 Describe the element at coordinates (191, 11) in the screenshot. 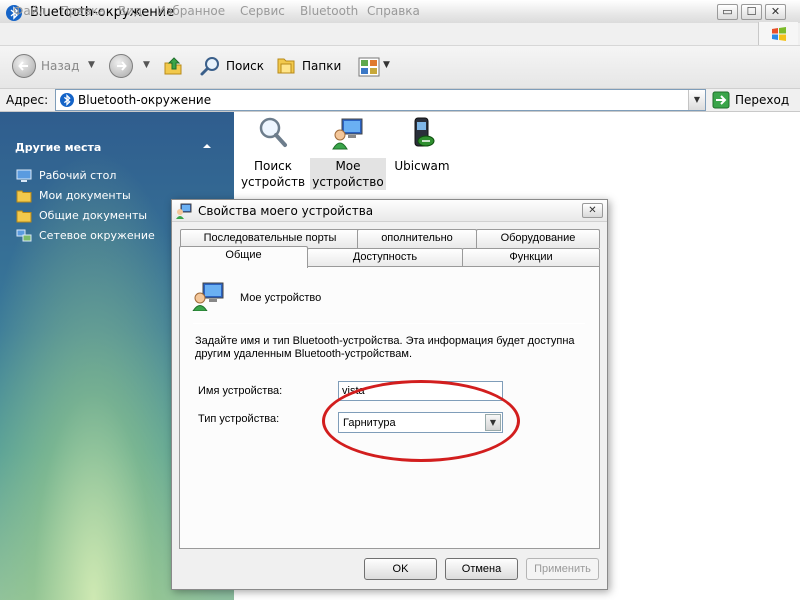

I see `menu-favorites: Избранное` at that location.